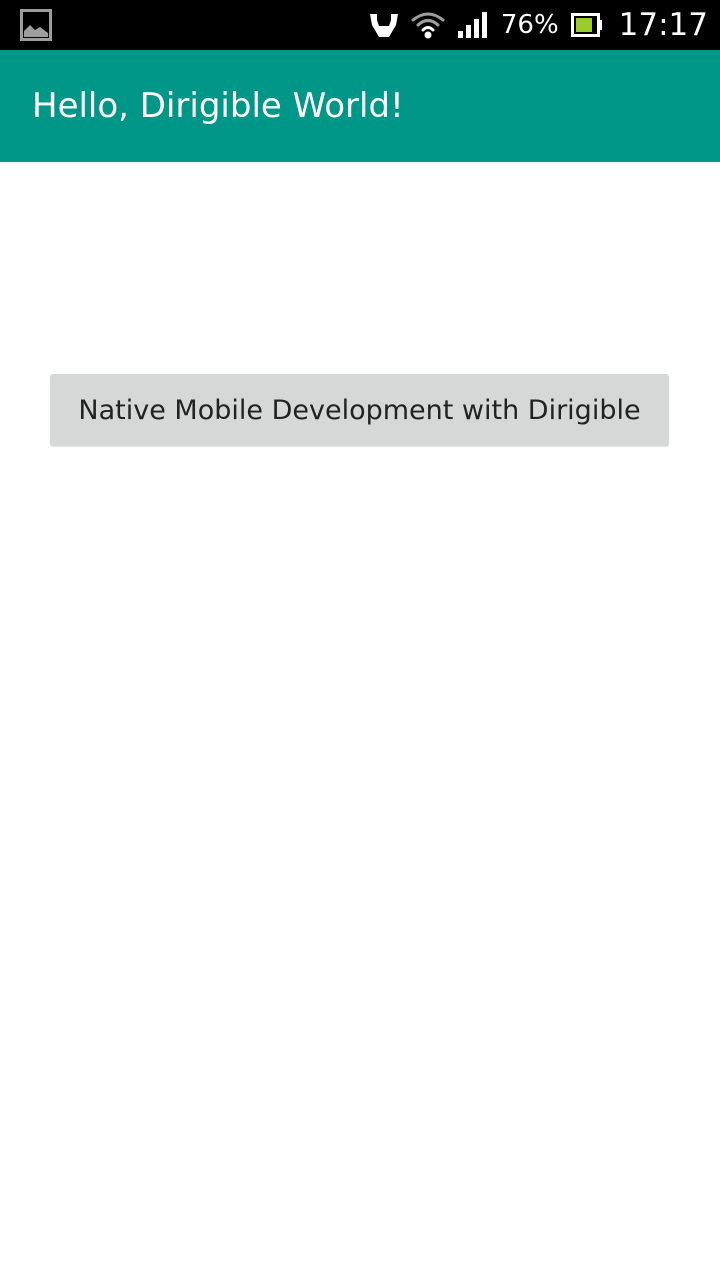 The image size is (720, 1280). Describe the element at coordinates (36, 25) in the screenshot. I see `picture-icon` at that location.